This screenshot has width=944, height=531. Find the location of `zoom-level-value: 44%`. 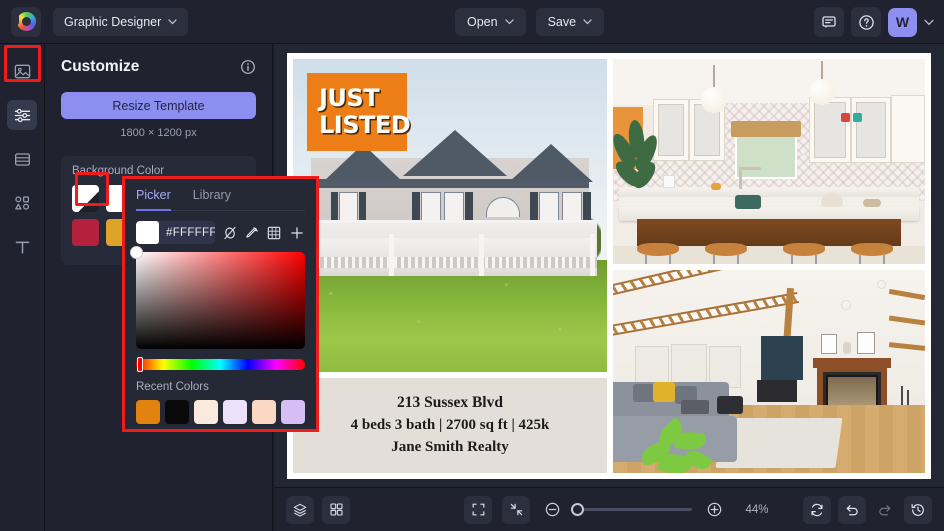

zoom-level-value: 44% is located at coordinates (757, 510).